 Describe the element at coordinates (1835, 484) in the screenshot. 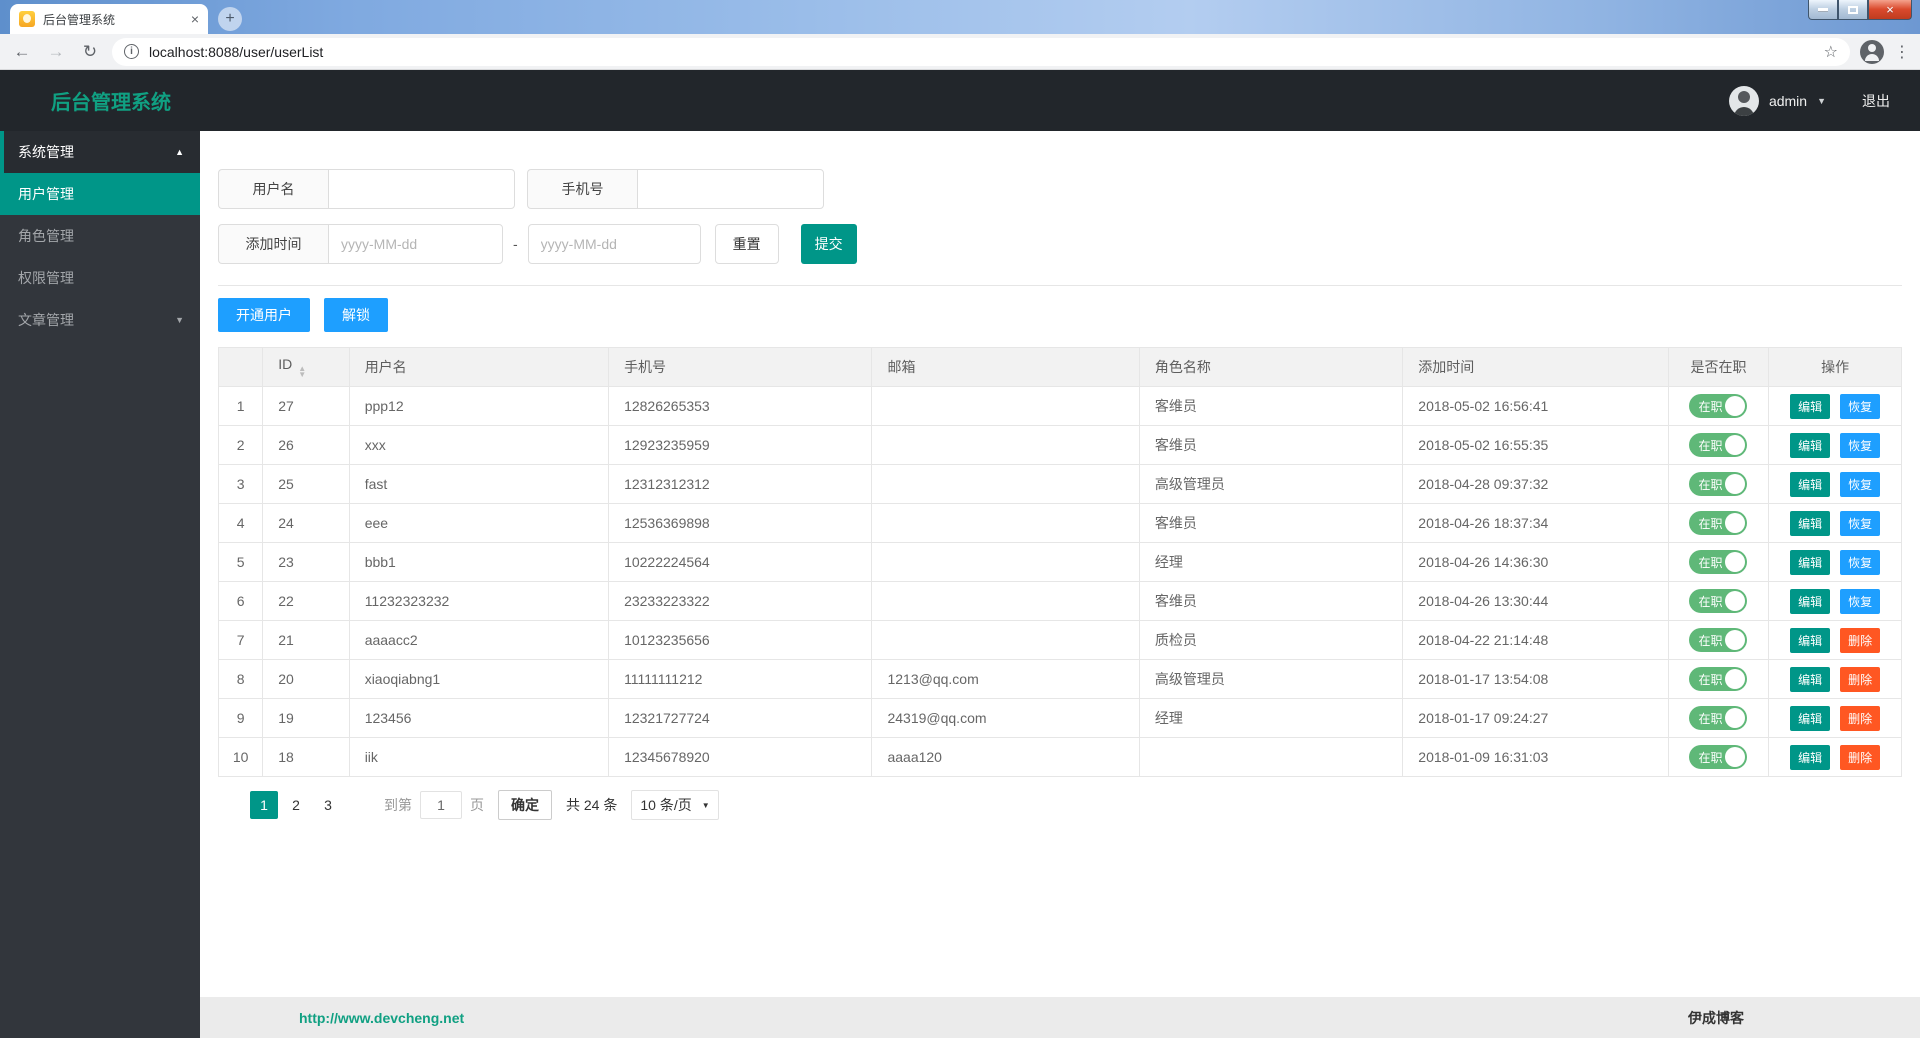

I see `cell-actions: 编辑 恢复` at that location.